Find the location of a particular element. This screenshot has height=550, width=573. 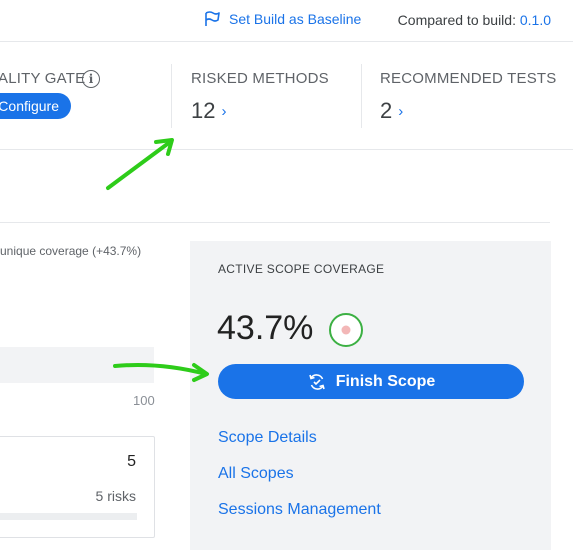

compared-label: Compared to build: is located at coordinates (456, 20).